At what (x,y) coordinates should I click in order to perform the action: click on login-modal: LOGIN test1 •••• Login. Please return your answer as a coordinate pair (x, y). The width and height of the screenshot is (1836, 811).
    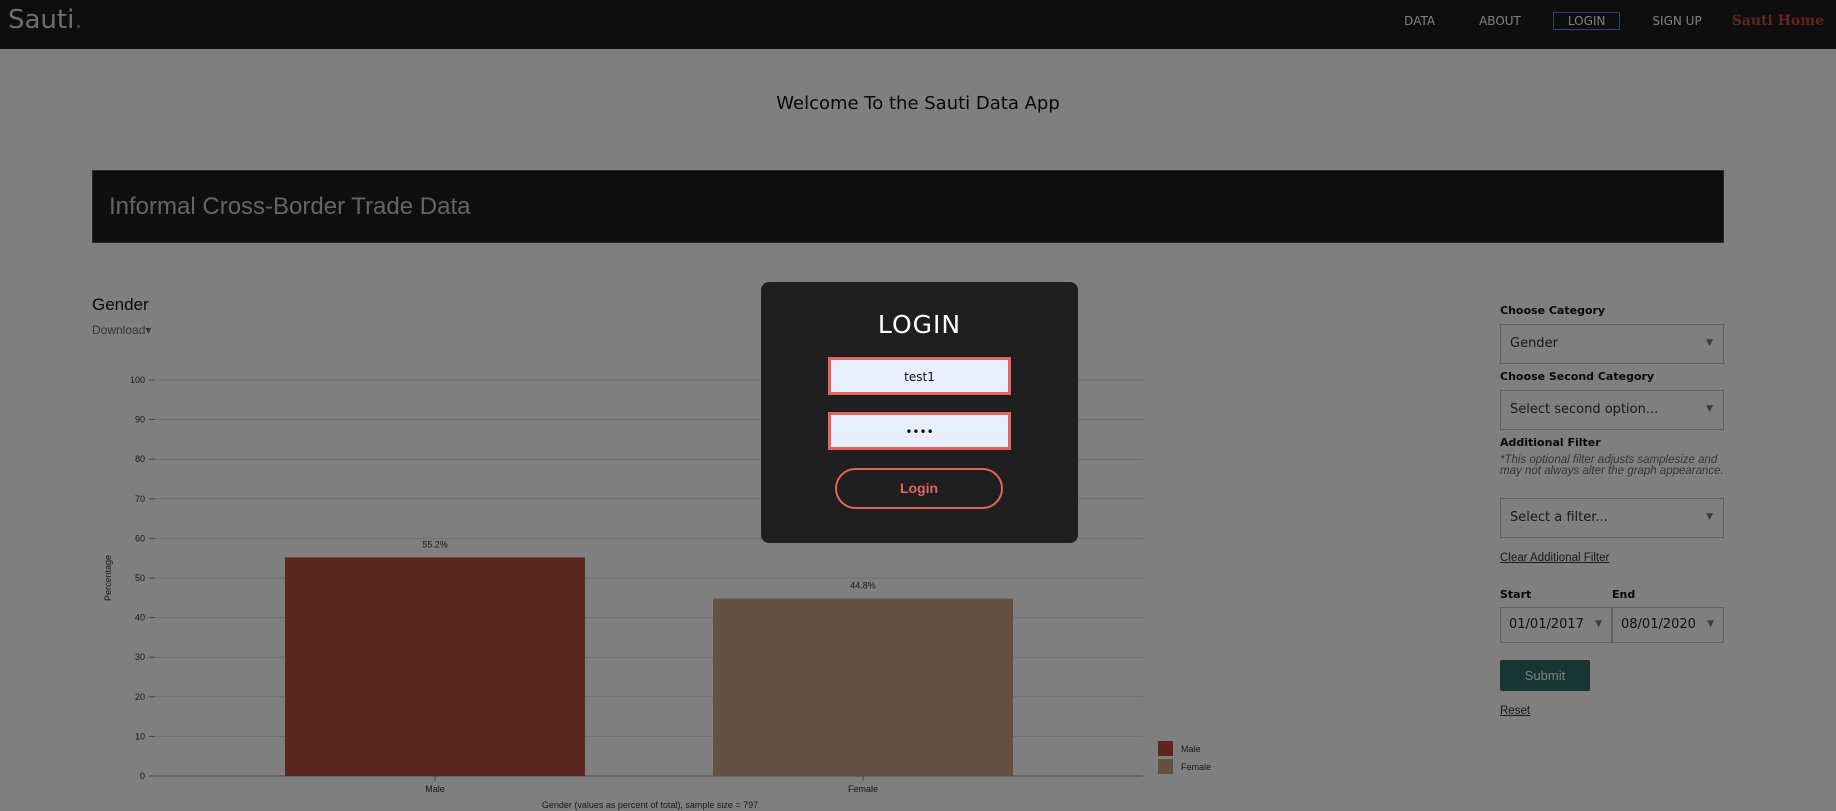
    Looking at the image, I should click on (919, 412).